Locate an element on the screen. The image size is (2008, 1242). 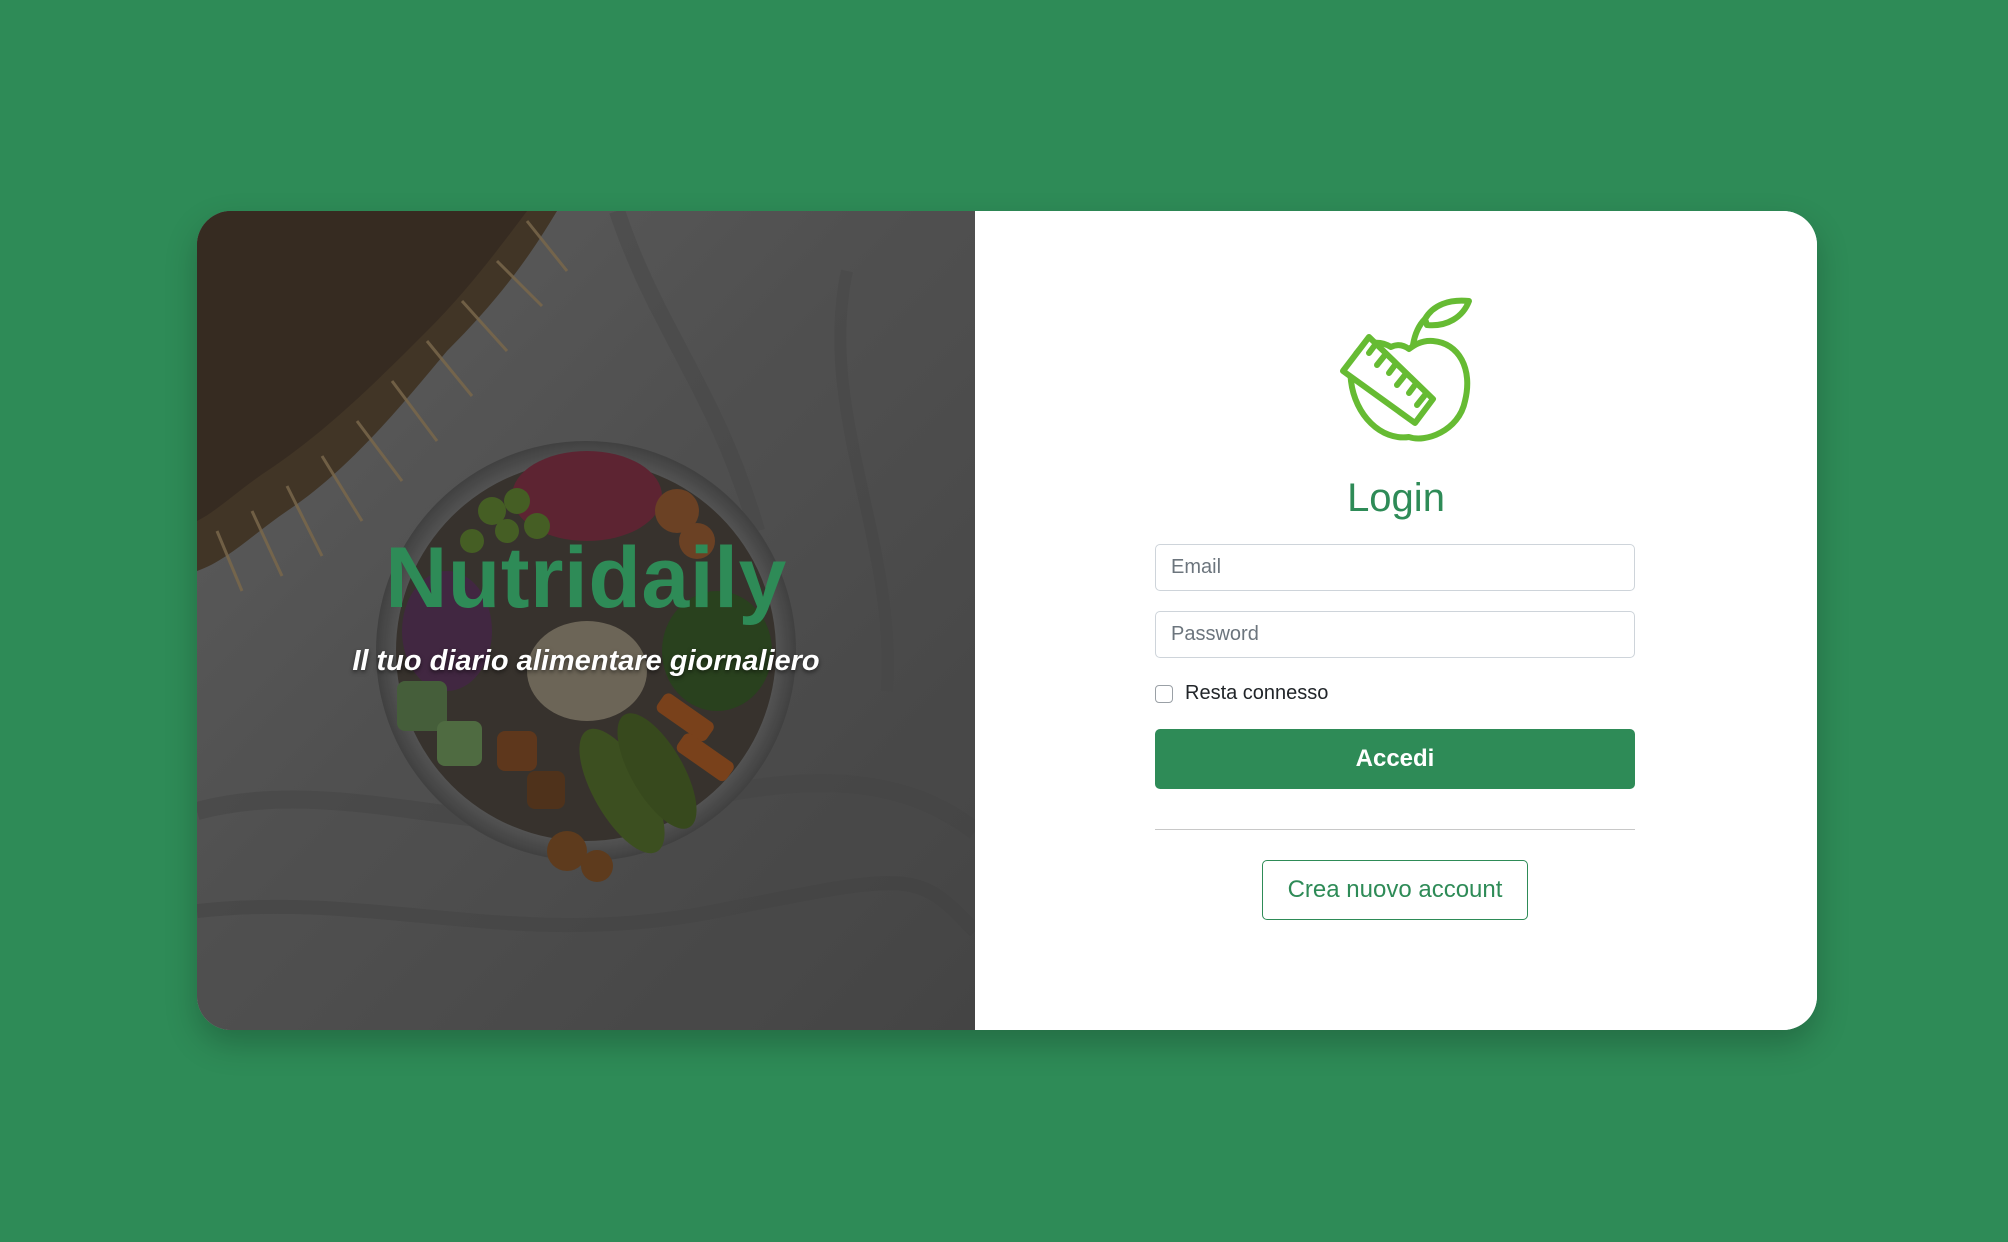
create-account-button: Crea nuovo account is located at coordinates (1395, 890).